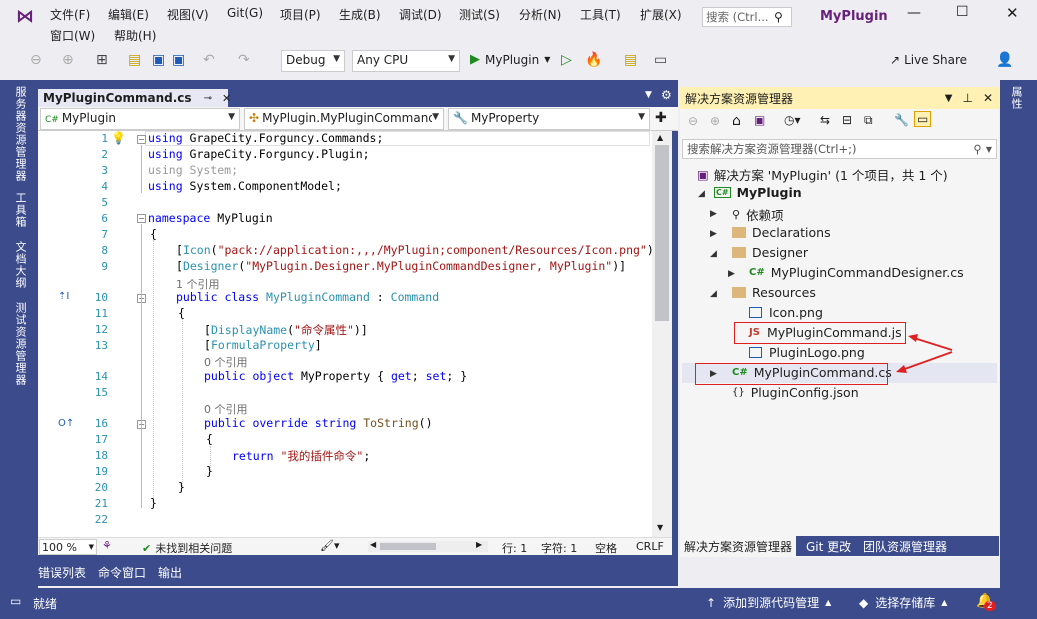 The width and height of the screenshot is (1037, 619). What do you see at coordinates (102, 60) in the screenshot?
I see `new-item-icon: ⊞` at bounding box center [102, 60].